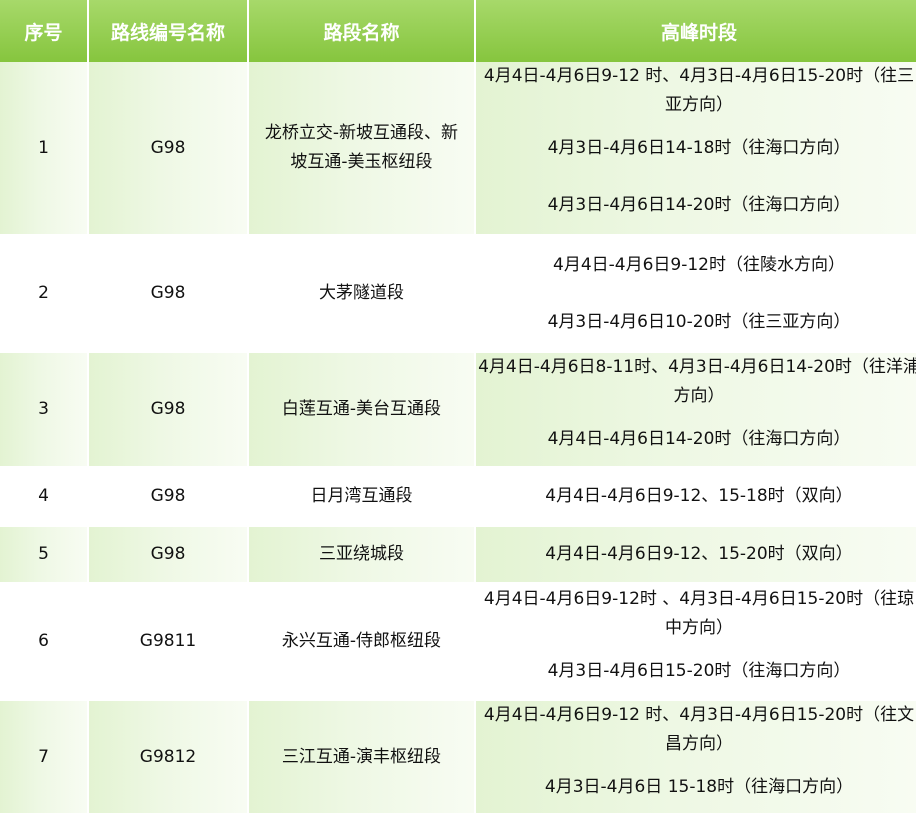 This screenshot has width=916, height=816. What do you see at coordinates (43, 148) in the screenshot?
I see `cell-seq: 1` at bounding box center [43, 148].